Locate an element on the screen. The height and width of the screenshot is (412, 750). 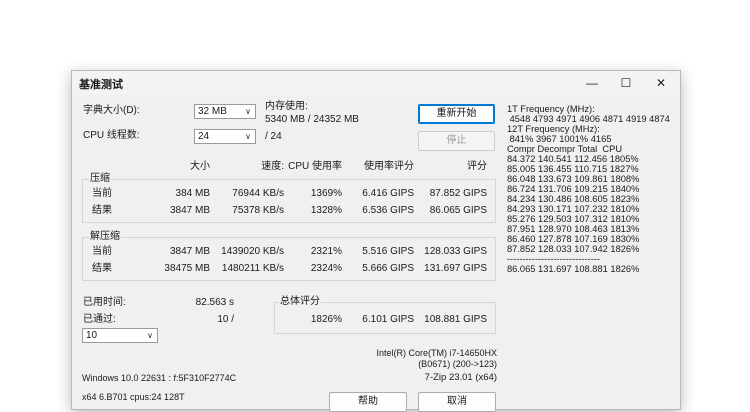
memory-label: 内存使用: is located at coordinates (286, 106).